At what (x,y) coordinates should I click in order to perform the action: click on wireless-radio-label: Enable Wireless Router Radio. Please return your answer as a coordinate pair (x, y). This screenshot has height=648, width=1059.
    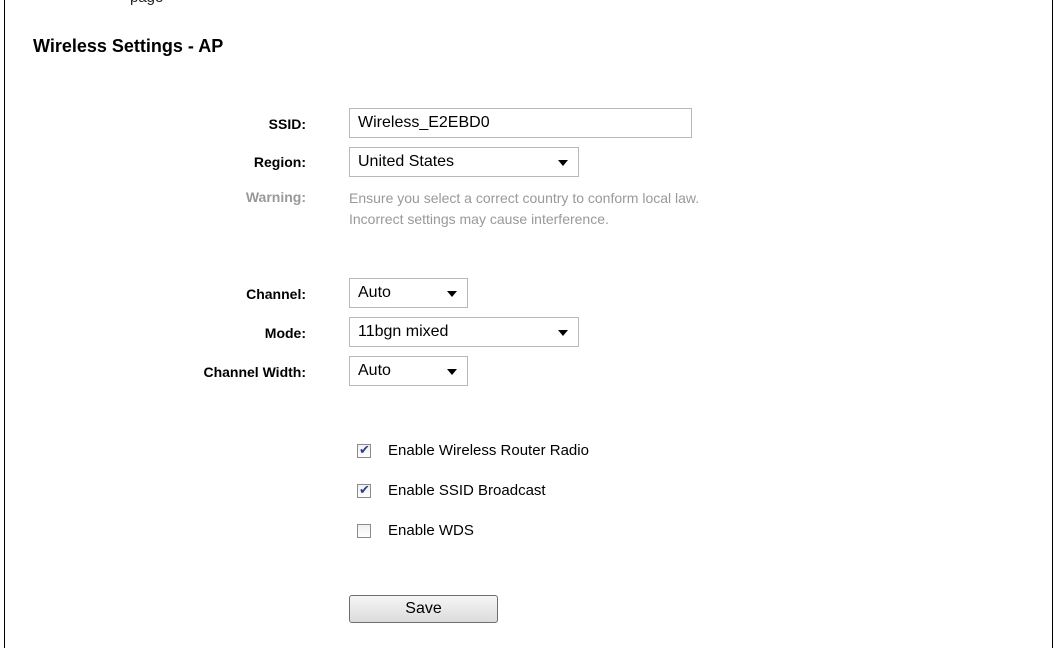
    Looking at the image, I should click on (488, 450).